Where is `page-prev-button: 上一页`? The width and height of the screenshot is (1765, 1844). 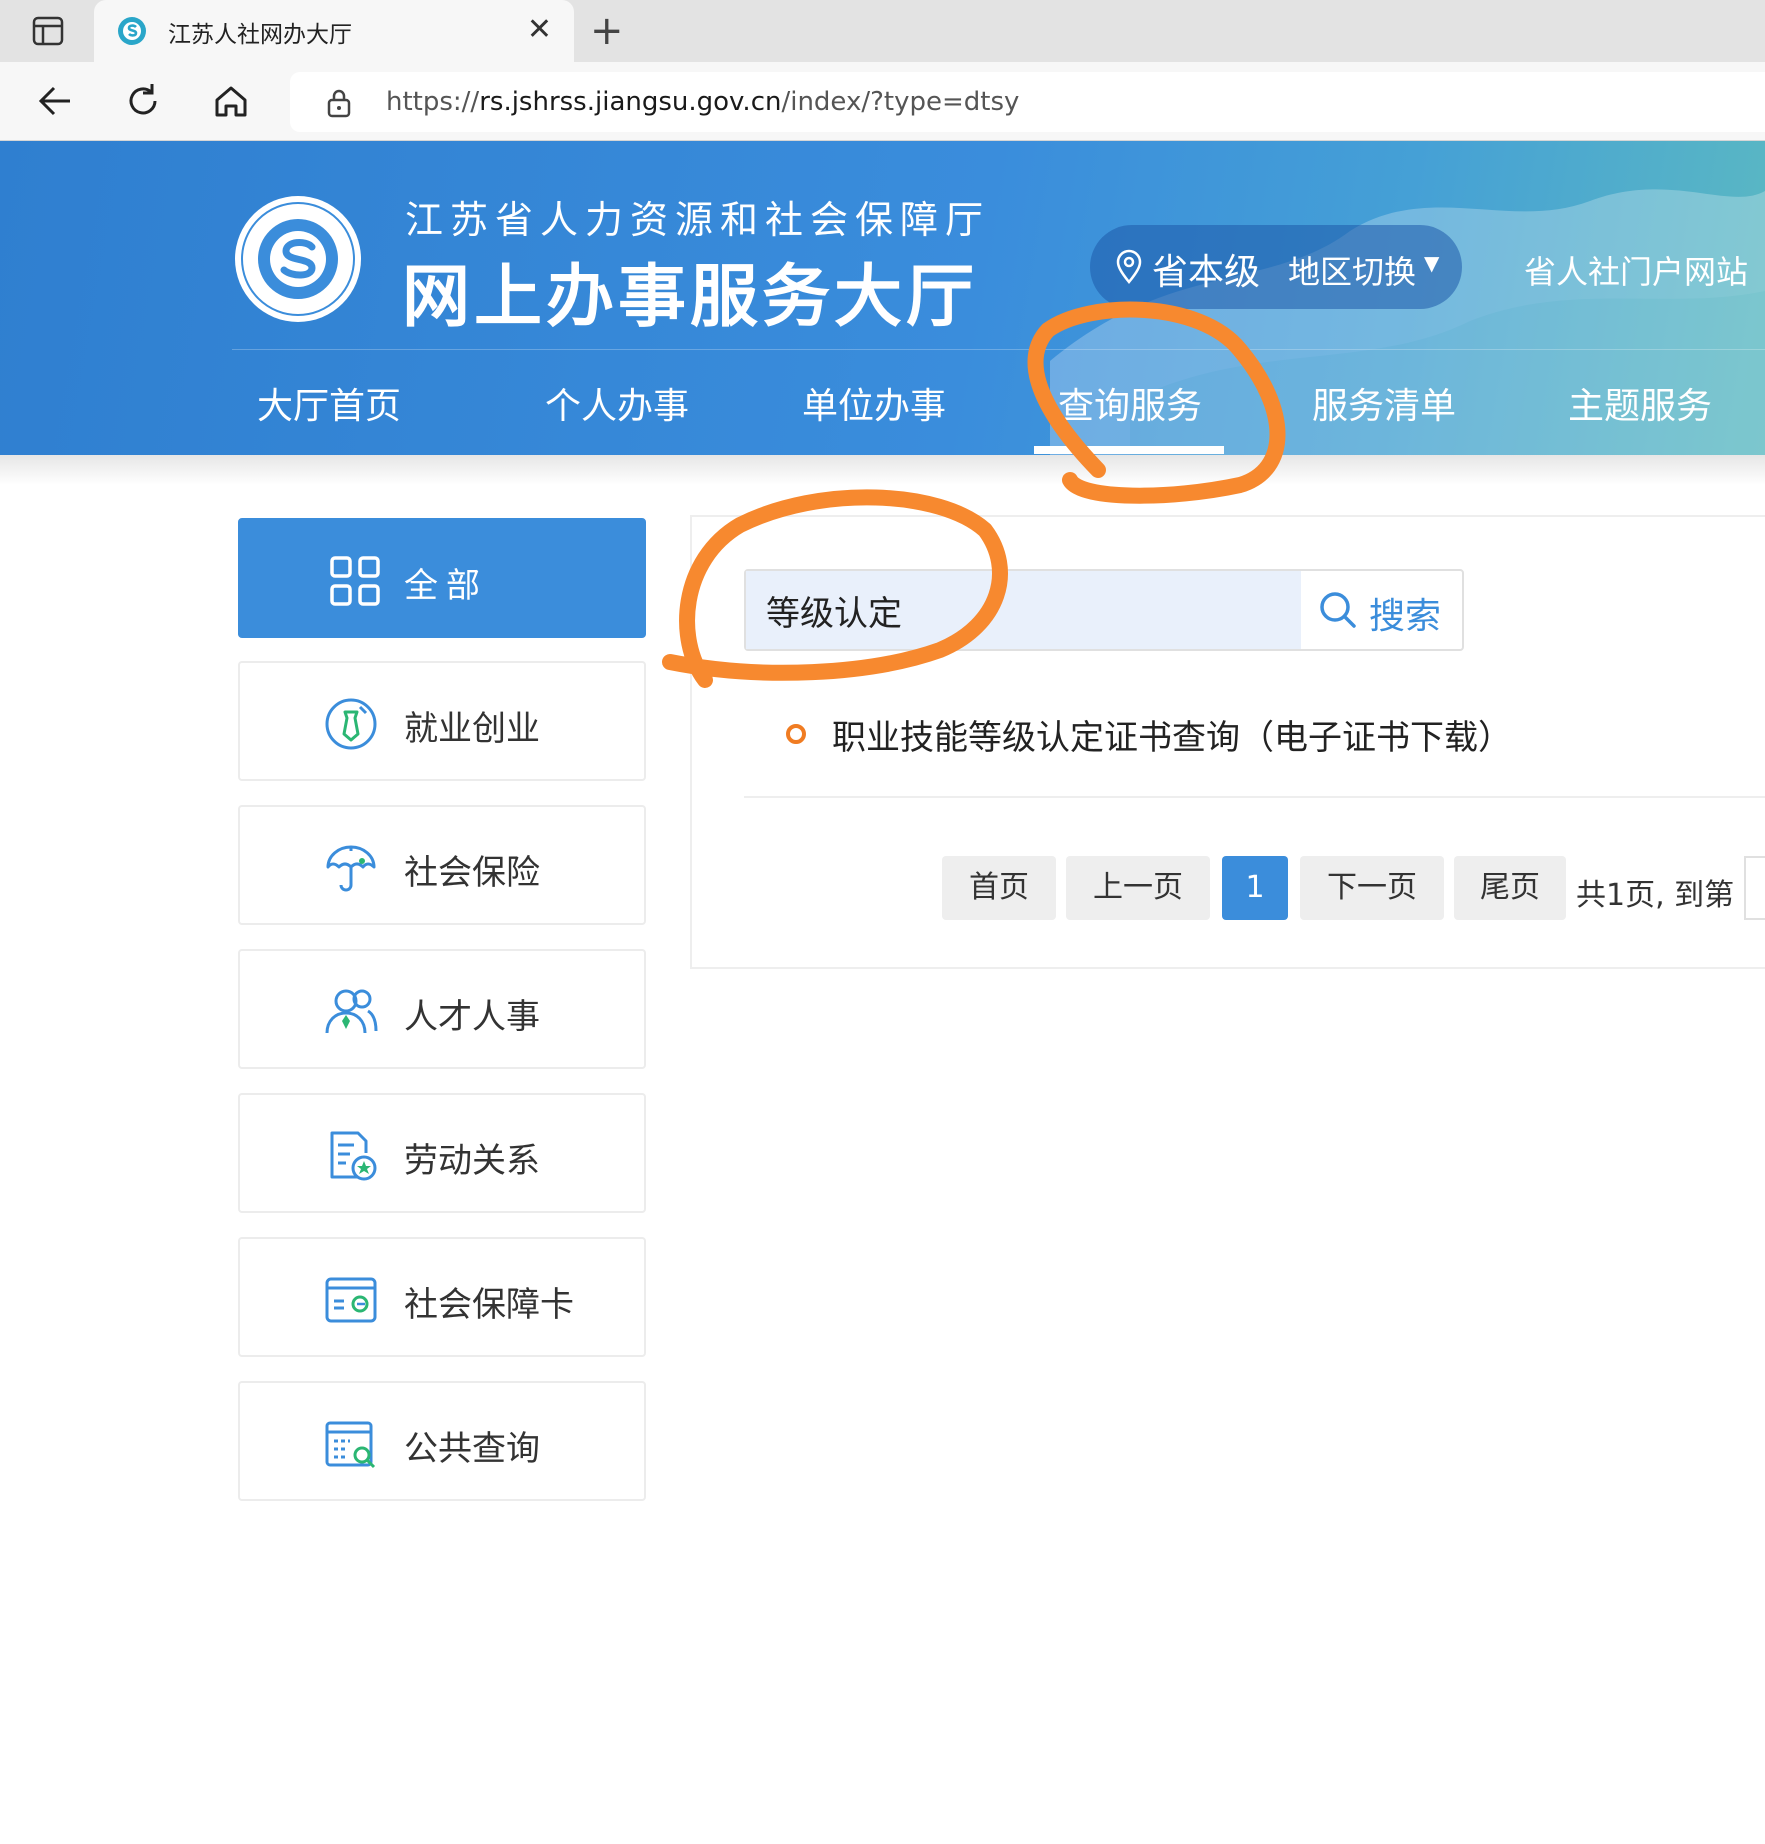
page-prev-button: 上一页 is located at coordinates (1138, 888).